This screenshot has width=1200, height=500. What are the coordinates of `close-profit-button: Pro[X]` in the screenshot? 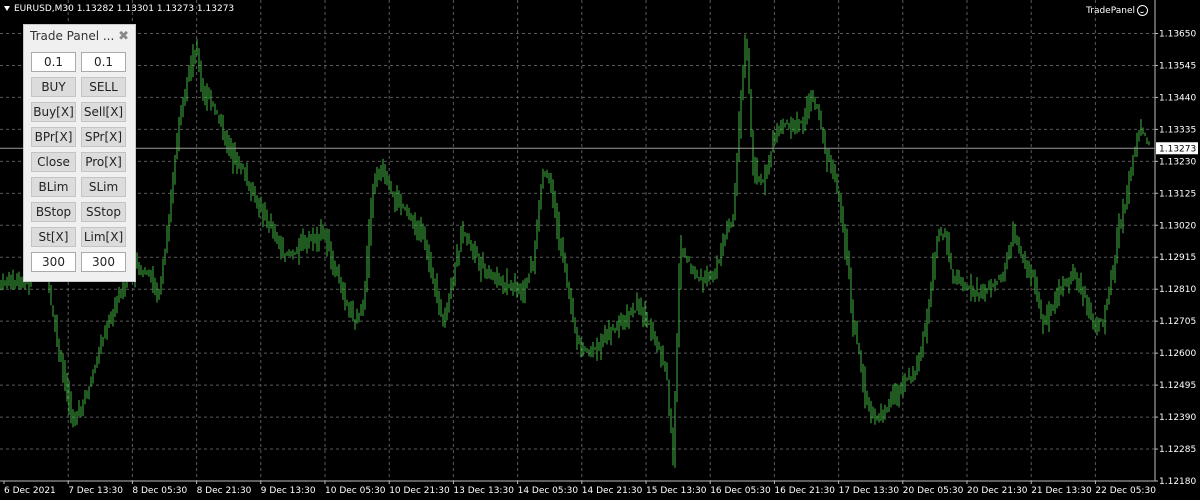 It's located at (103, 162).